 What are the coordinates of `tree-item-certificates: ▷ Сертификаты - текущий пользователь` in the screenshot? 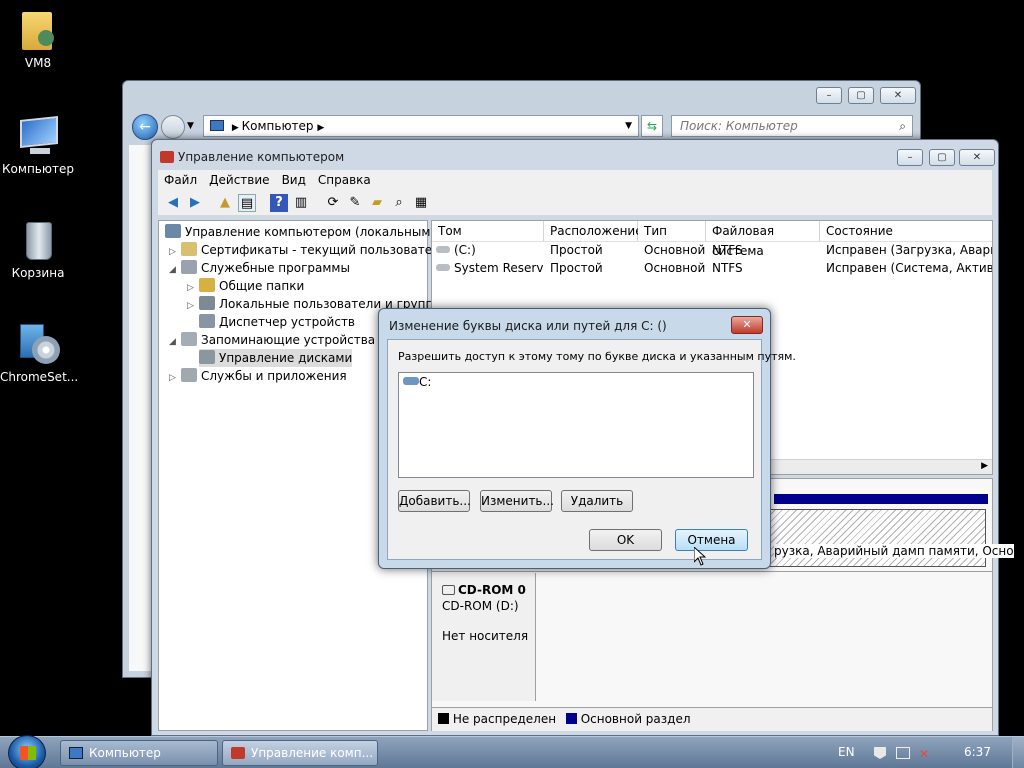 It's located at (308, 250).